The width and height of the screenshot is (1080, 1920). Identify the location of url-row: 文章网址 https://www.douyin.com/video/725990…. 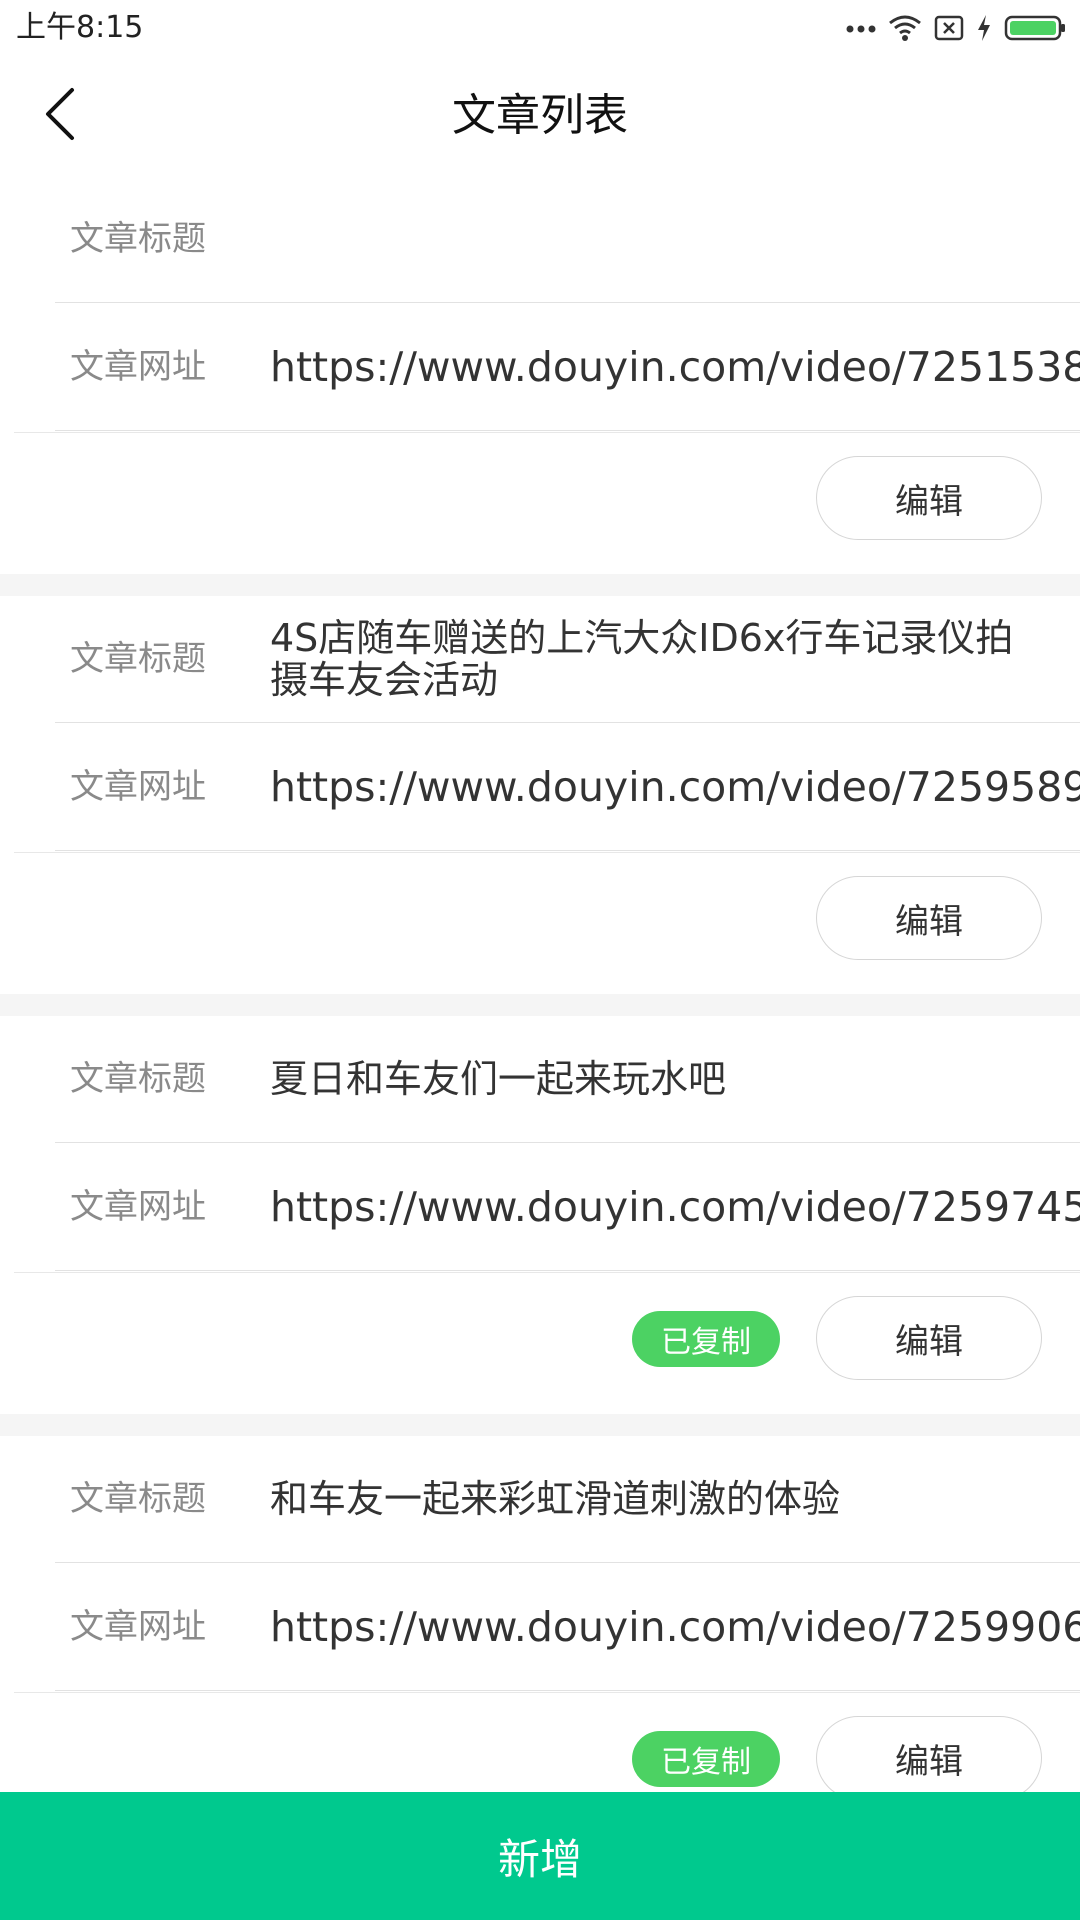
(567, 1627).